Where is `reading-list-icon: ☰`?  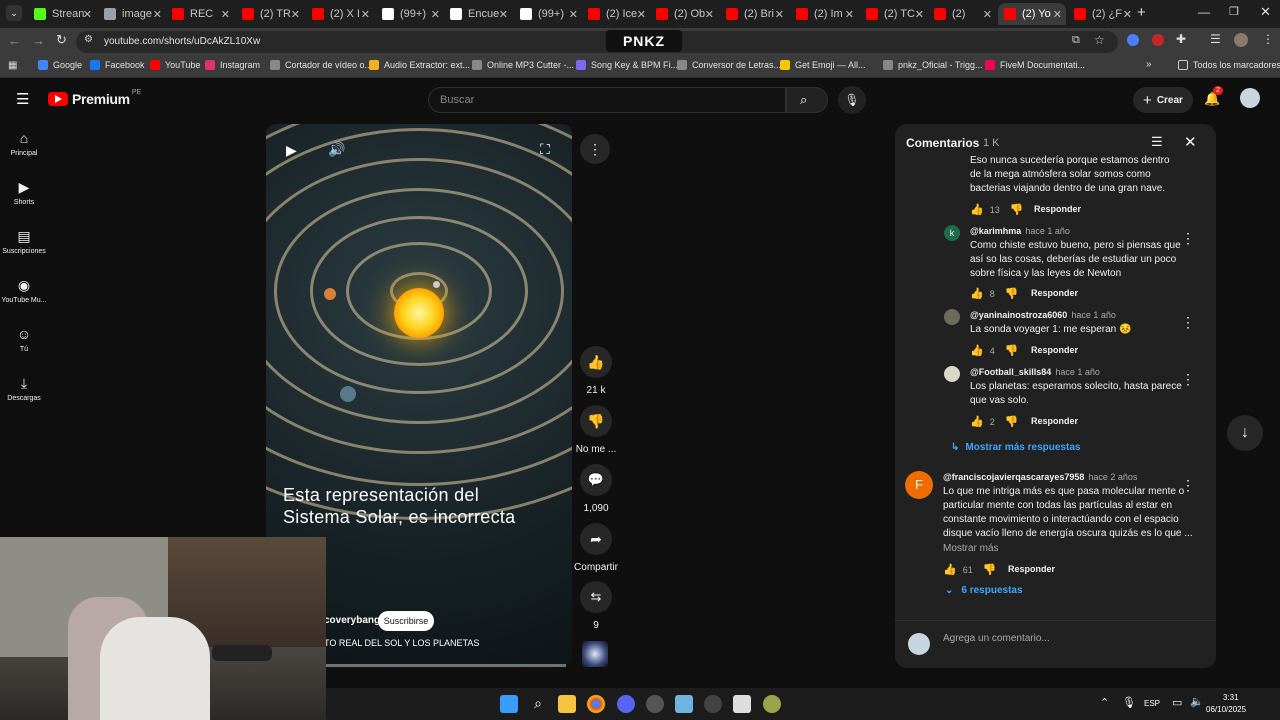
reading-list-icon: ☰ is located at coordinates (1215, 39).